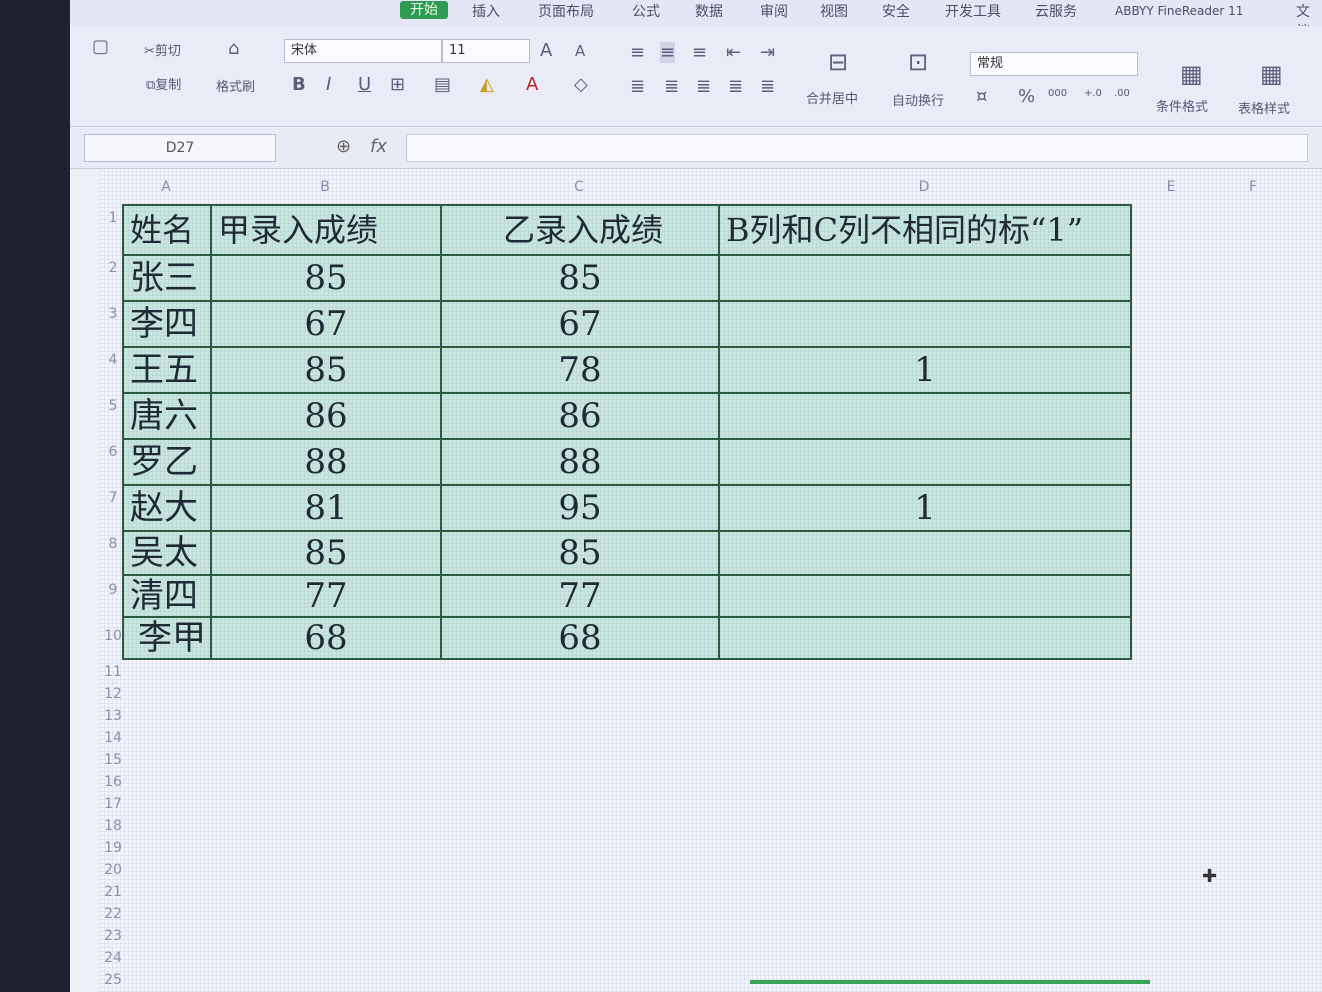  What do you see at coordinates (325, 187) in the screenshot?
I see `column-header-b: B` at bounding box center [325, 187].